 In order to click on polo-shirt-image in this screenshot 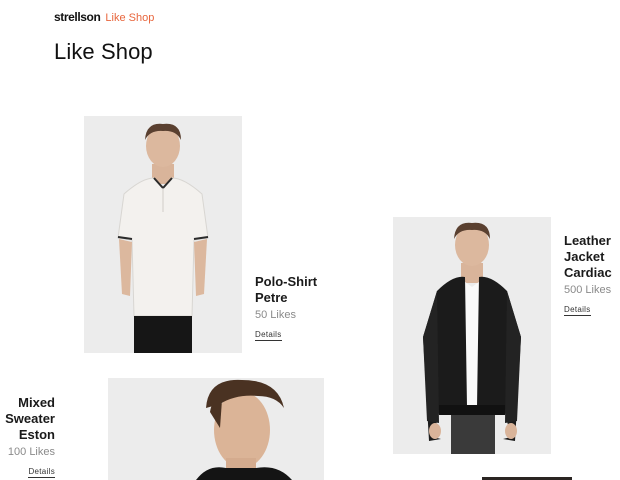, I will do `click(163, 234)`.